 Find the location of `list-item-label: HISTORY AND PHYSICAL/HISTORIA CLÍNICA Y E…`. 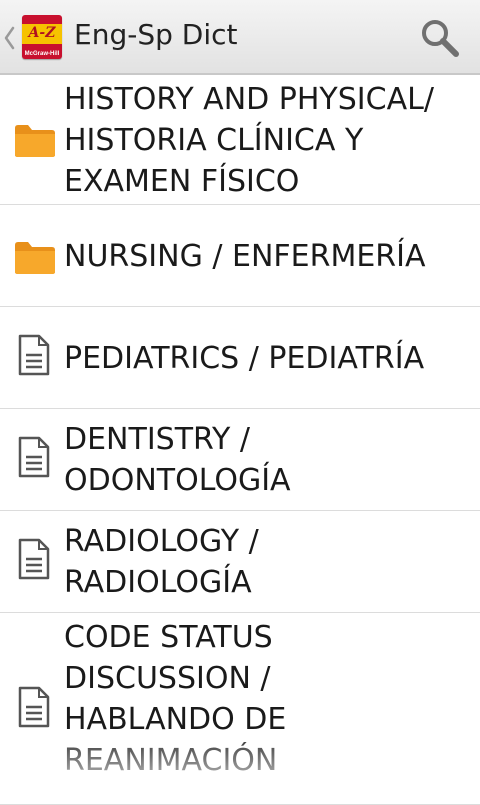

list-item-label: HISTORY AND PHYSICAL/HISTORIA CLÍNICA Y E… is located at coordinates (267, 140).